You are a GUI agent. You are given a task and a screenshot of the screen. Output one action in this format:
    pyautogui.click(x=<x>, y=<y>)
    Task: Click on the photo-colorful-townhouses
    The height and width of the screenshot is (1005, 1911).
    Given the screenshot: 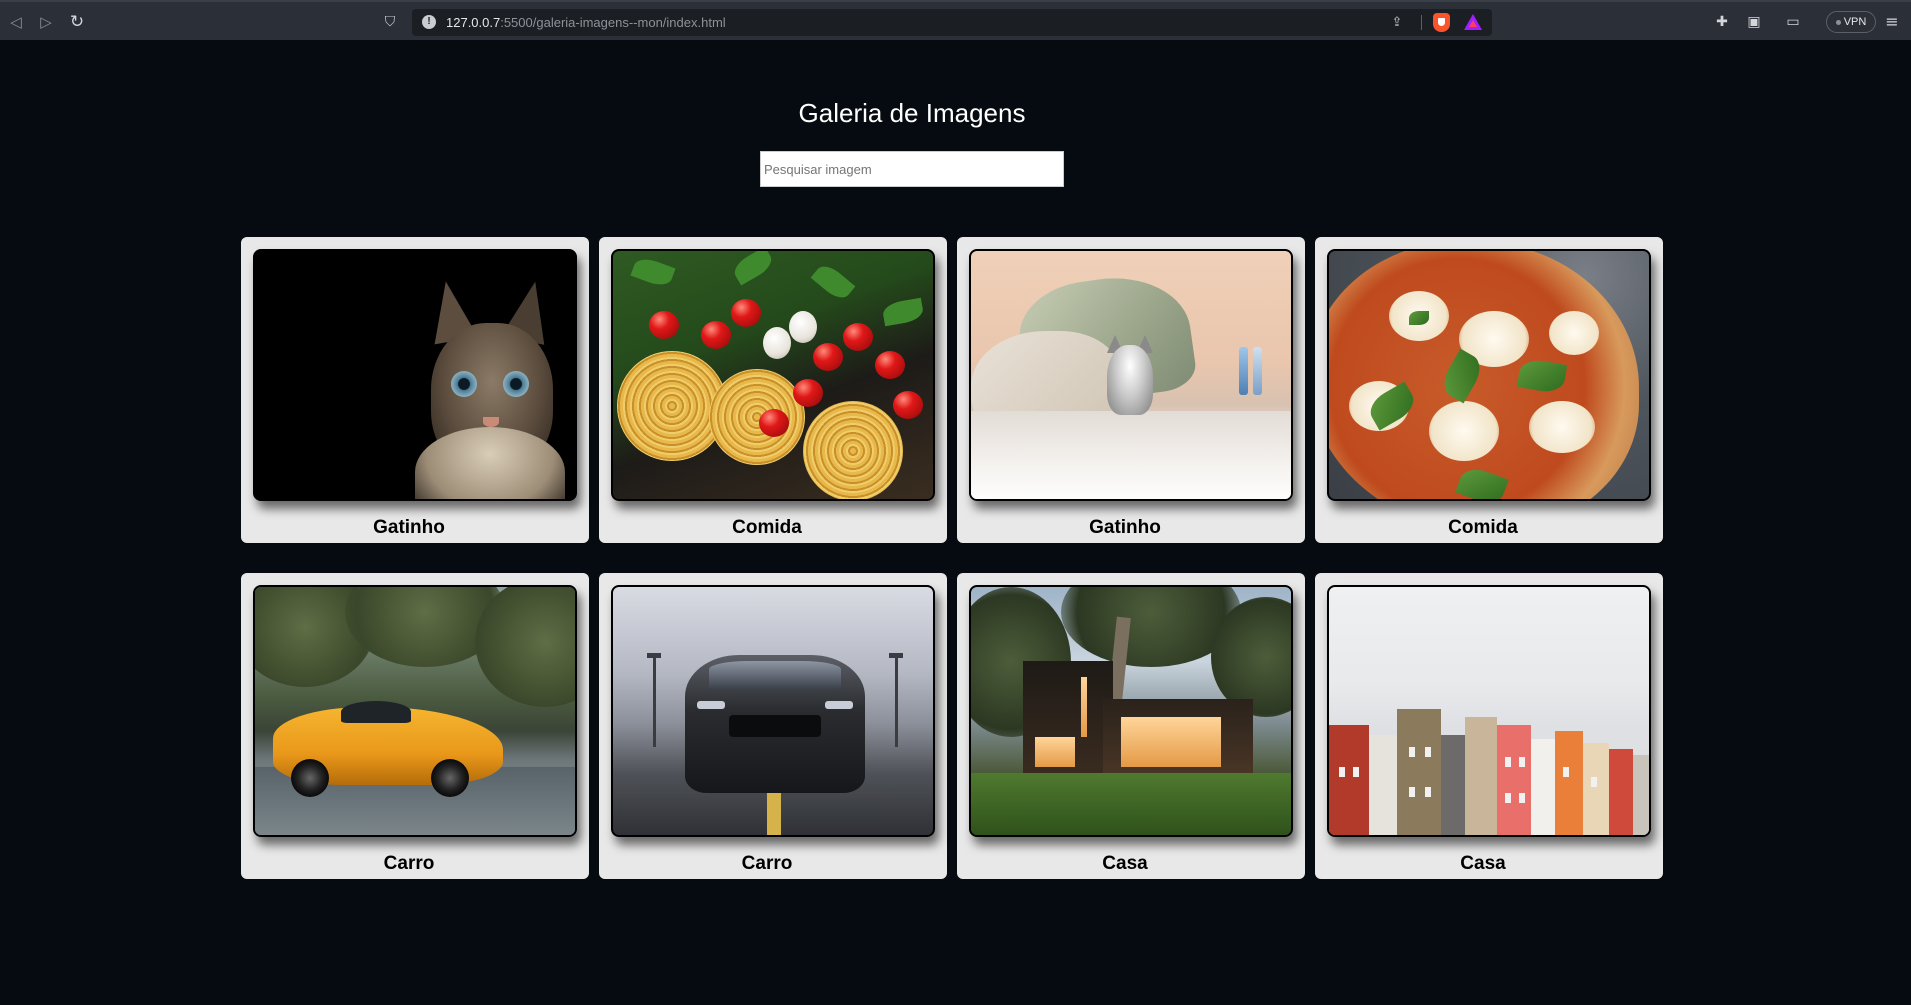 What is the action you would take?
    pyautogui.click(x=1489, y=711)
    